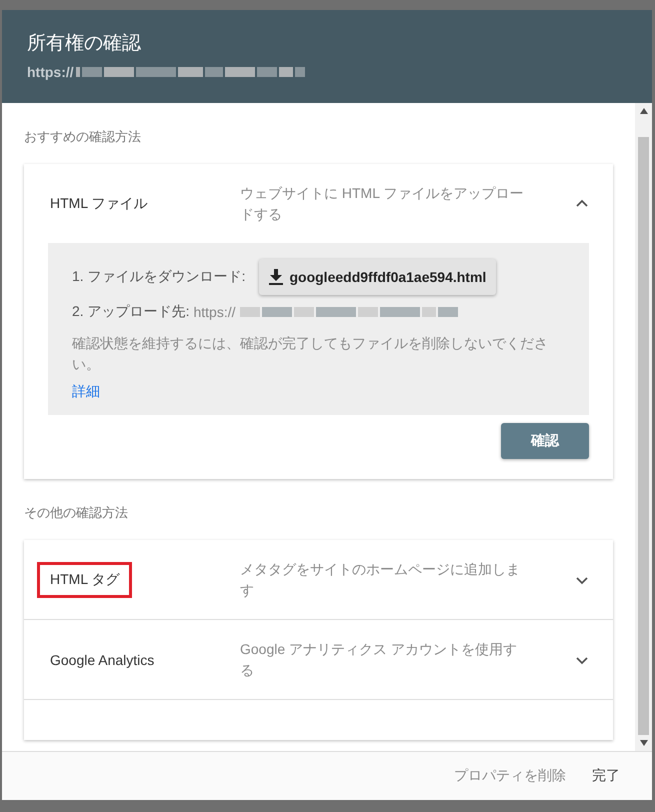 Image resolution: width=655 pixels, height=812 pixels. Describe the element at coordinates (380, 580) in the screenshot. I see `method-description: メタタグをサイトのホームページに追加します` at that location.